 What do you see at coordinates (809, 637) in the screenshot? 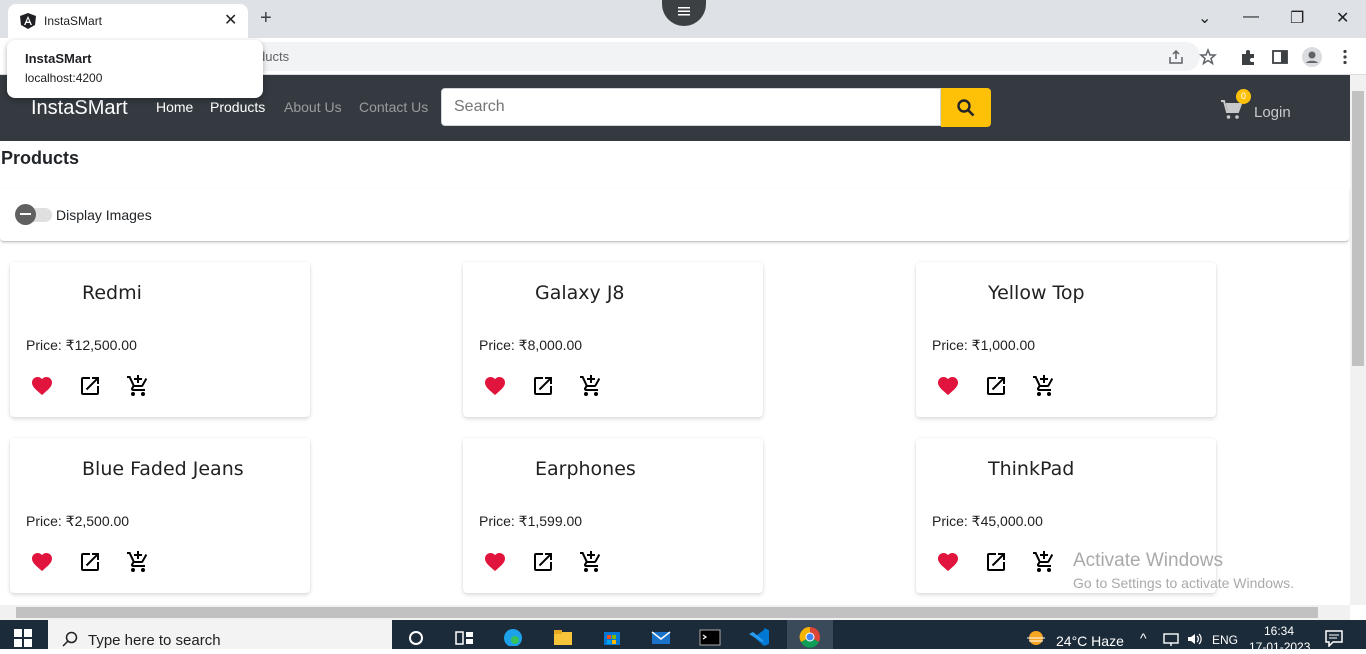
I see `chrome-icon` at bounding box center [809, 637].